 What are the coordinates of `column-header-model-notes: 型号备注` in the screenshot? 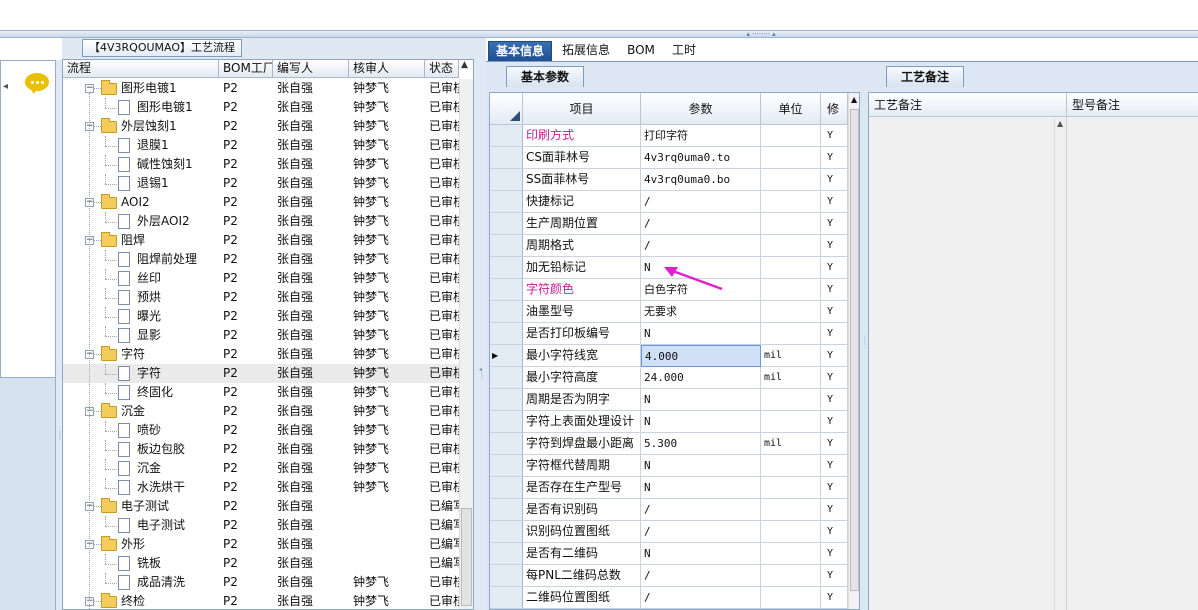 It's located at (1132, 105).